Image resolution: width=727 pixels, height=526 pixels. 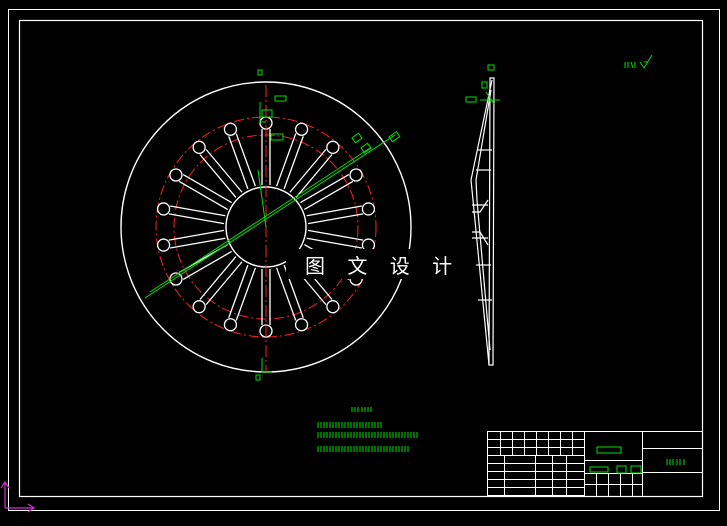 What do you see at coordinates (383, 266) in the screenshot?
I see `watermark-text: 图 文 设 计` at bounding box center [383, 266].